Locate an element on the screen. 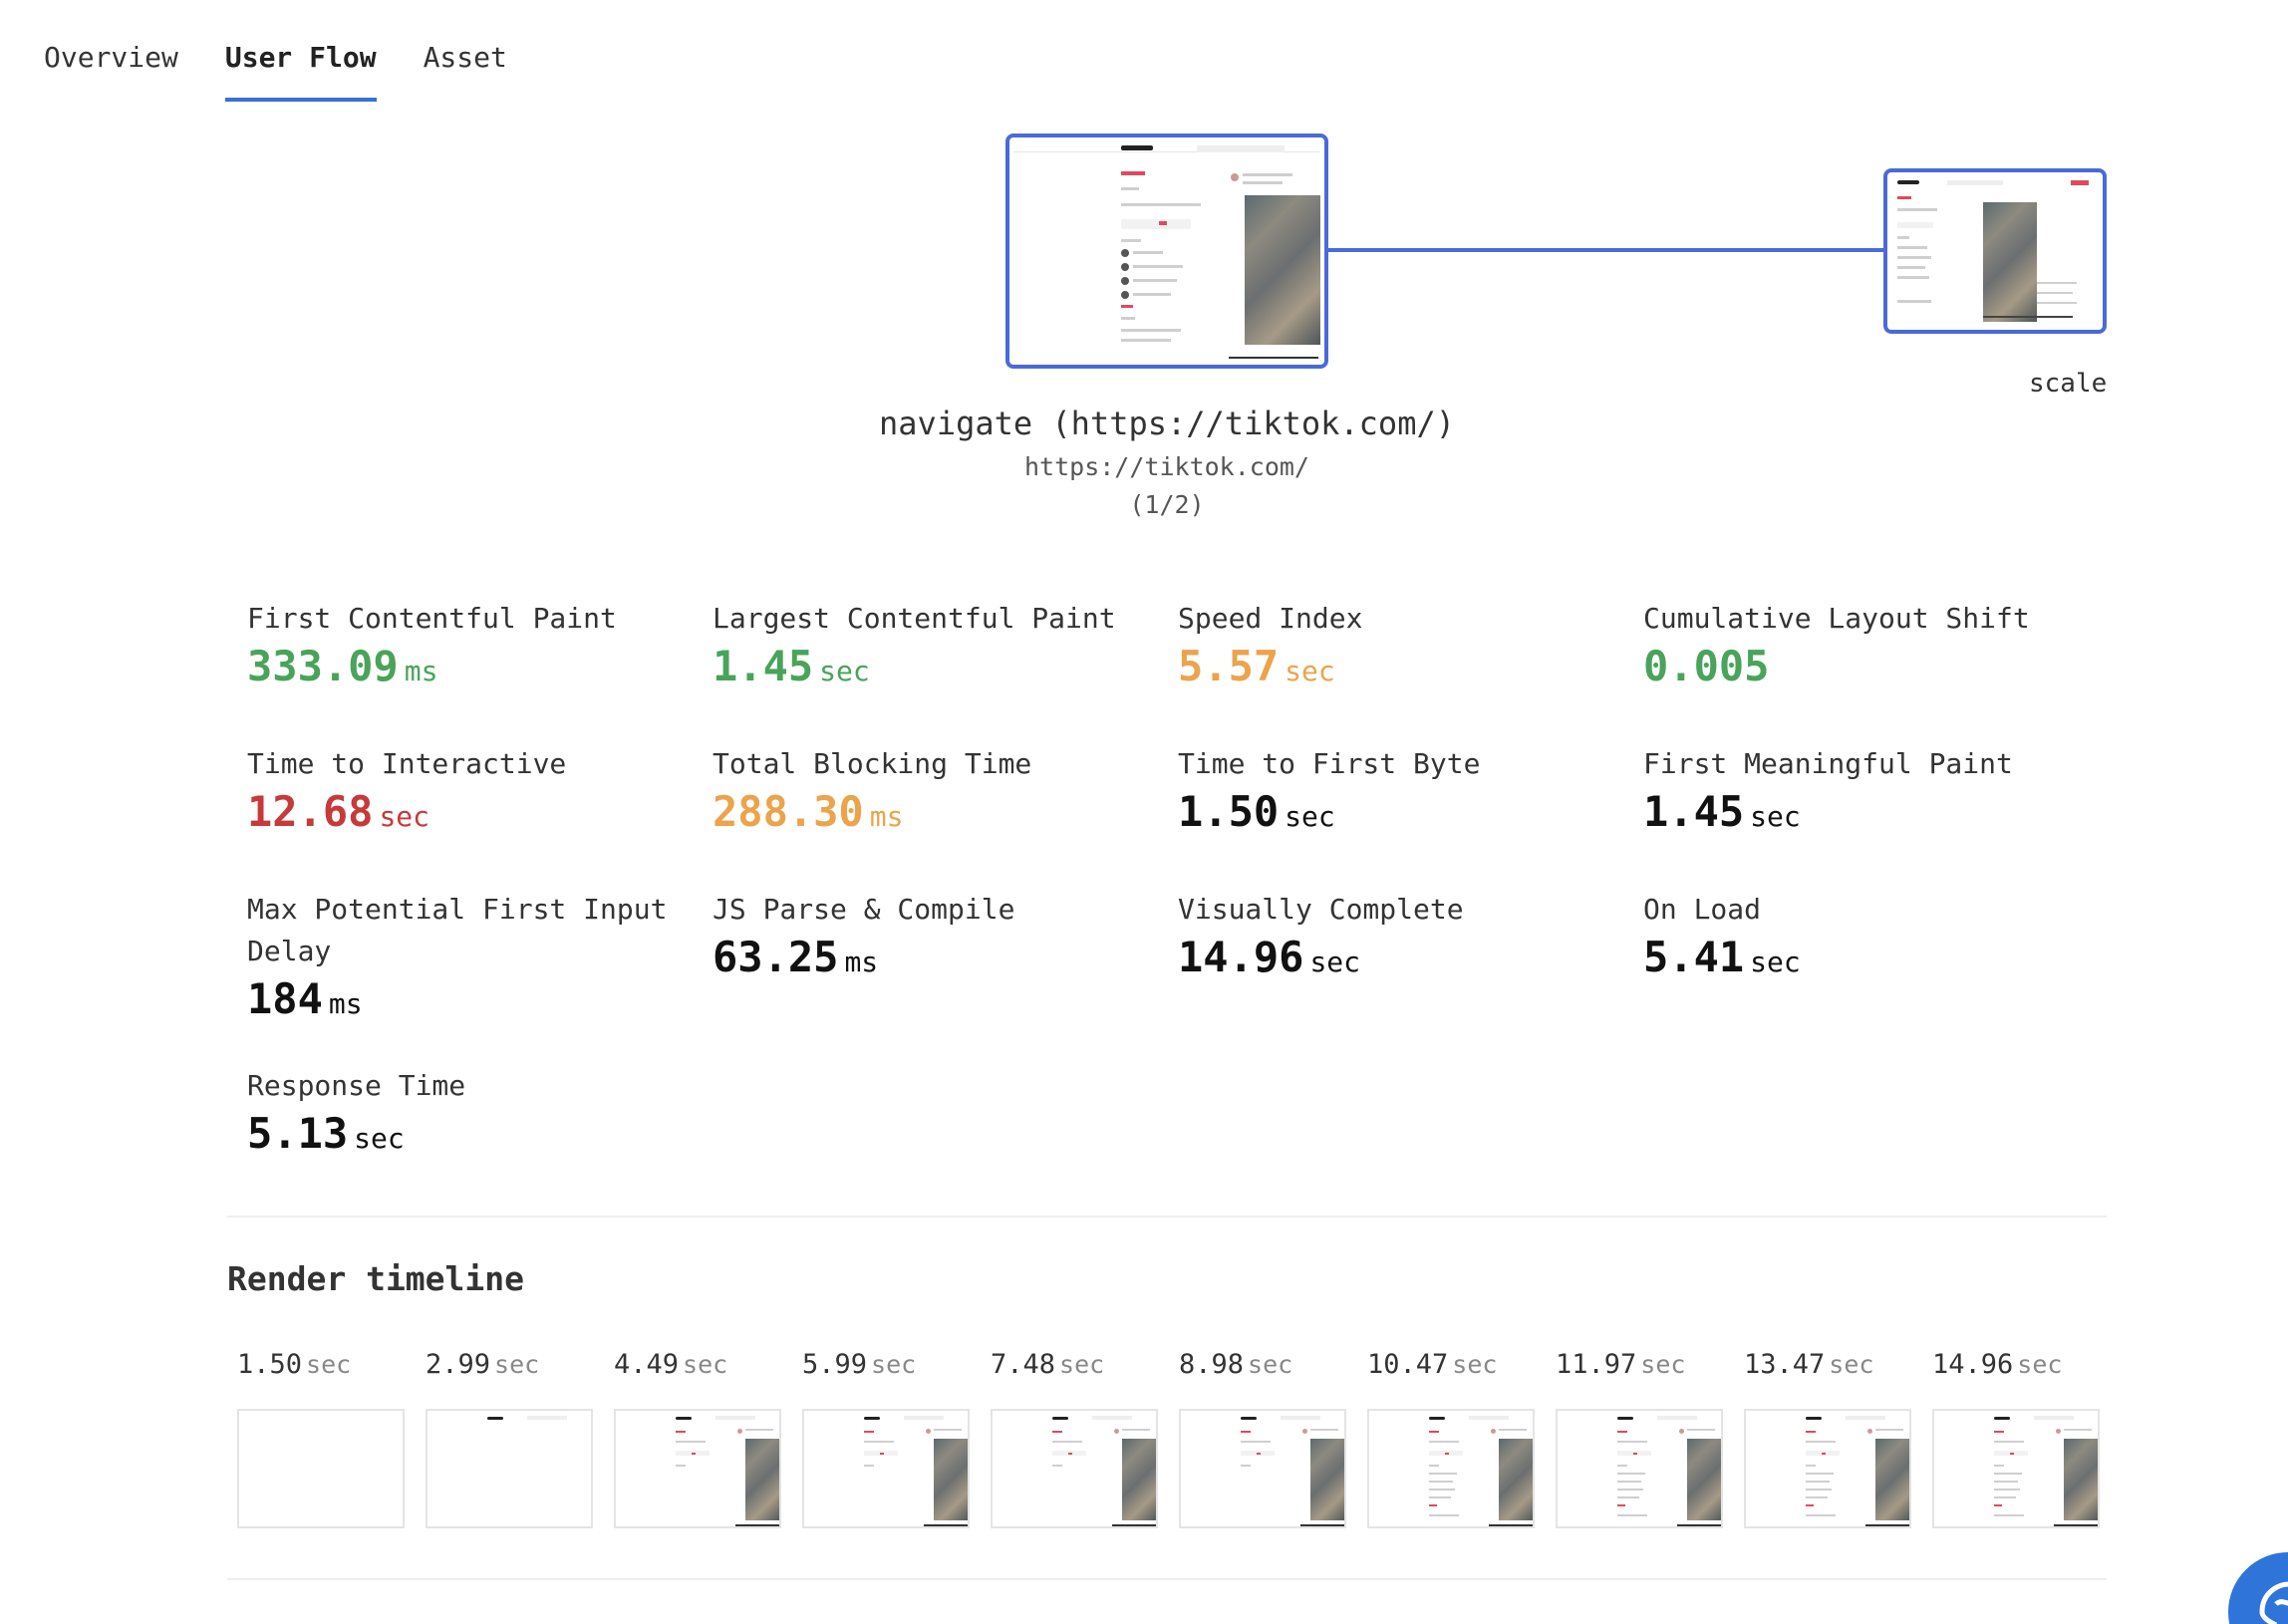 The height and width of the screenshot is (1624, 2288). metric-card: Max Potential First Input Delay 184 ms is located at coordinates (480, 956).